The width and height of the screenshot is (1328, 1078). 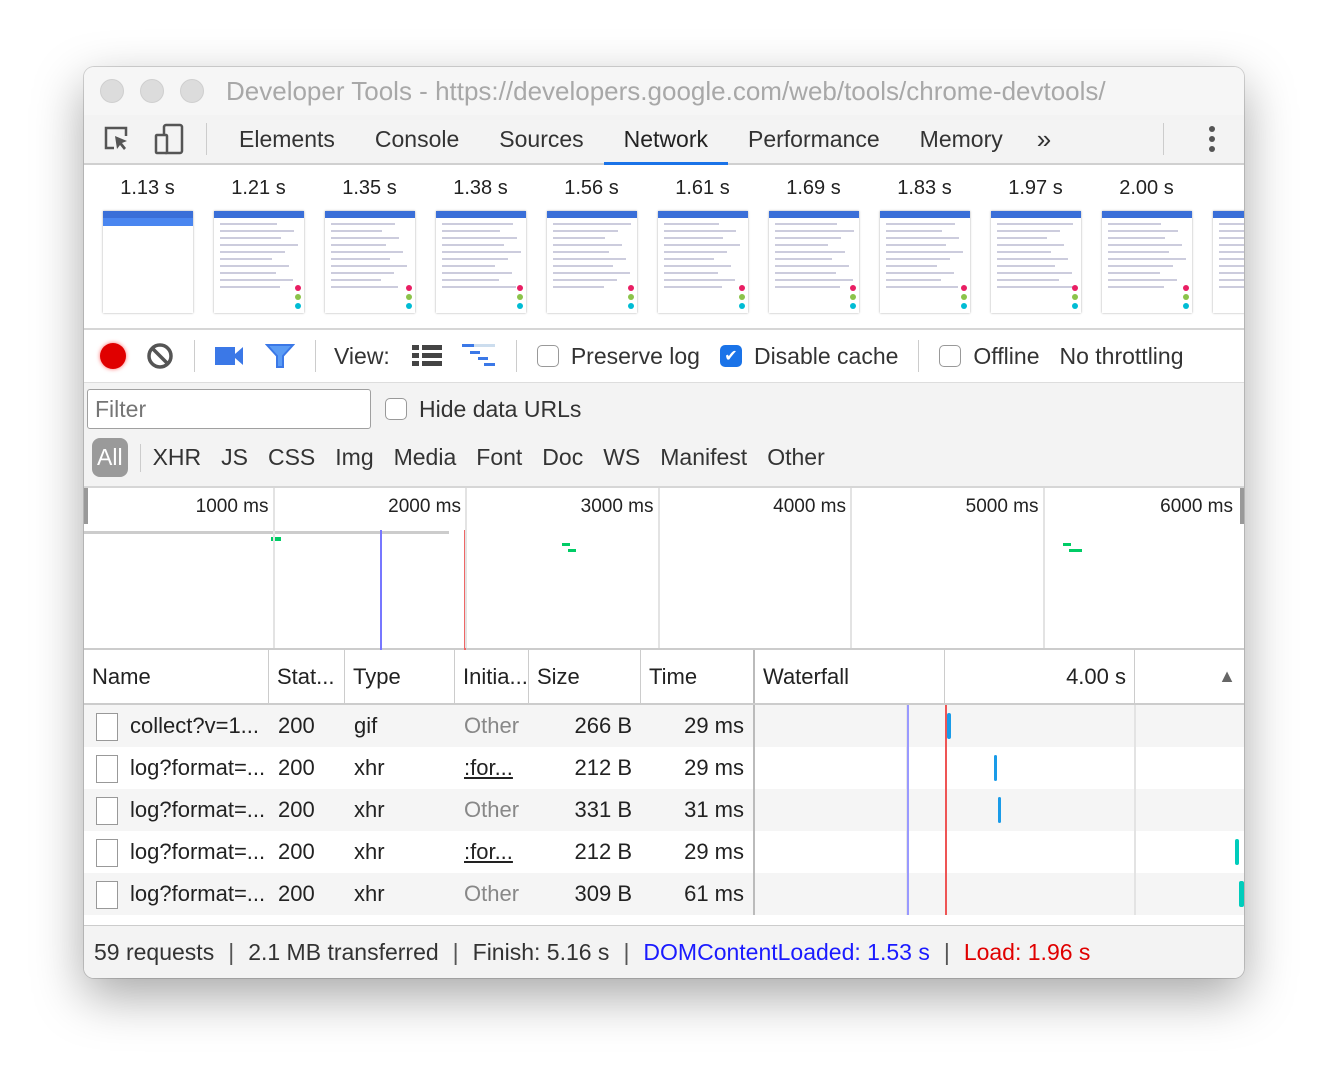 What do you see at coordinates (826, 355) in the screenshot?
I see `disable-cache-label: Disable cache` at bounding box center [826, 355].